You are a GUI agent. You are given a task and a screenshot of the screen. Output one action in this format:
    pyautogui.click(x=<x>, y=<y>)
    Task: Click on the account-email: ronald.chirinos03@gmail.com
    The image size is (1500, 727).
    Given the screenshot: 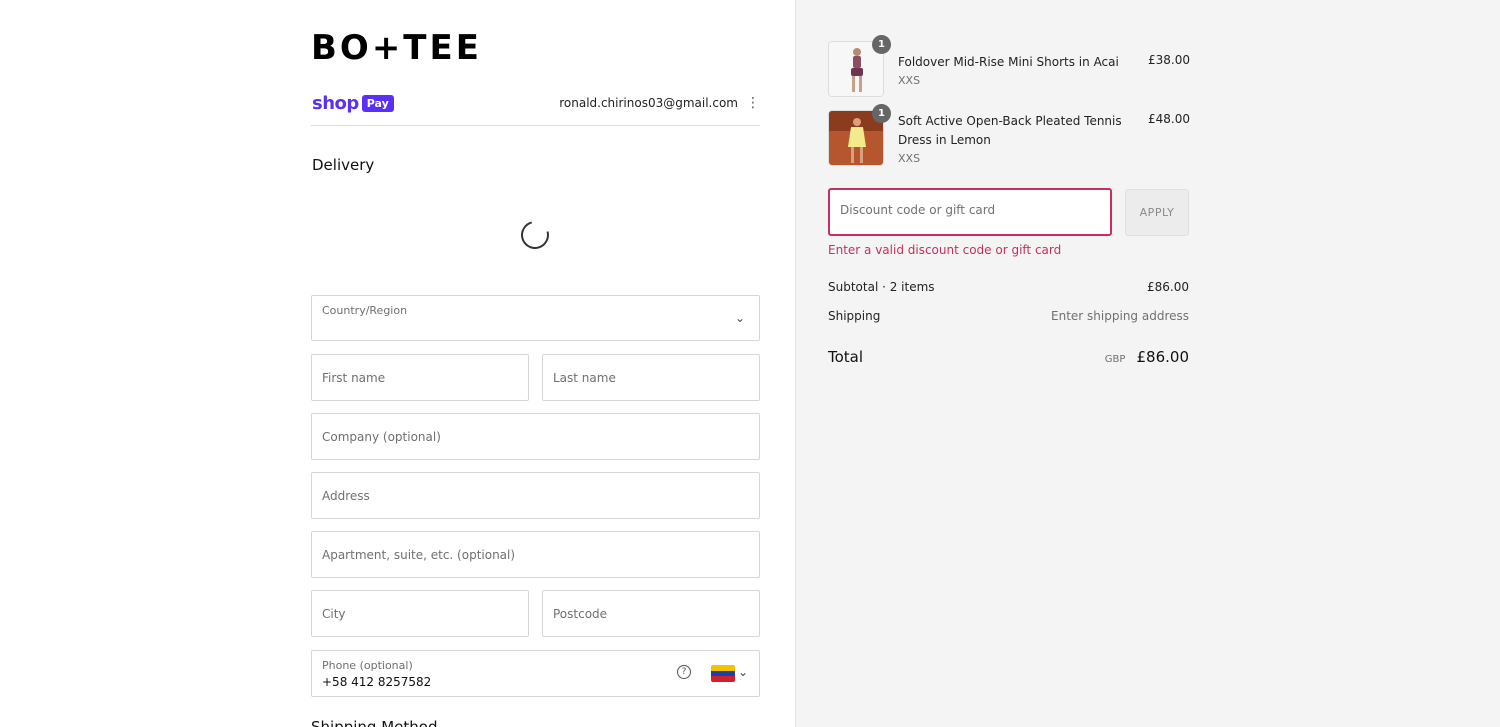 What is the action you would take?
    pyautogui.click(x=648, y=103)
    